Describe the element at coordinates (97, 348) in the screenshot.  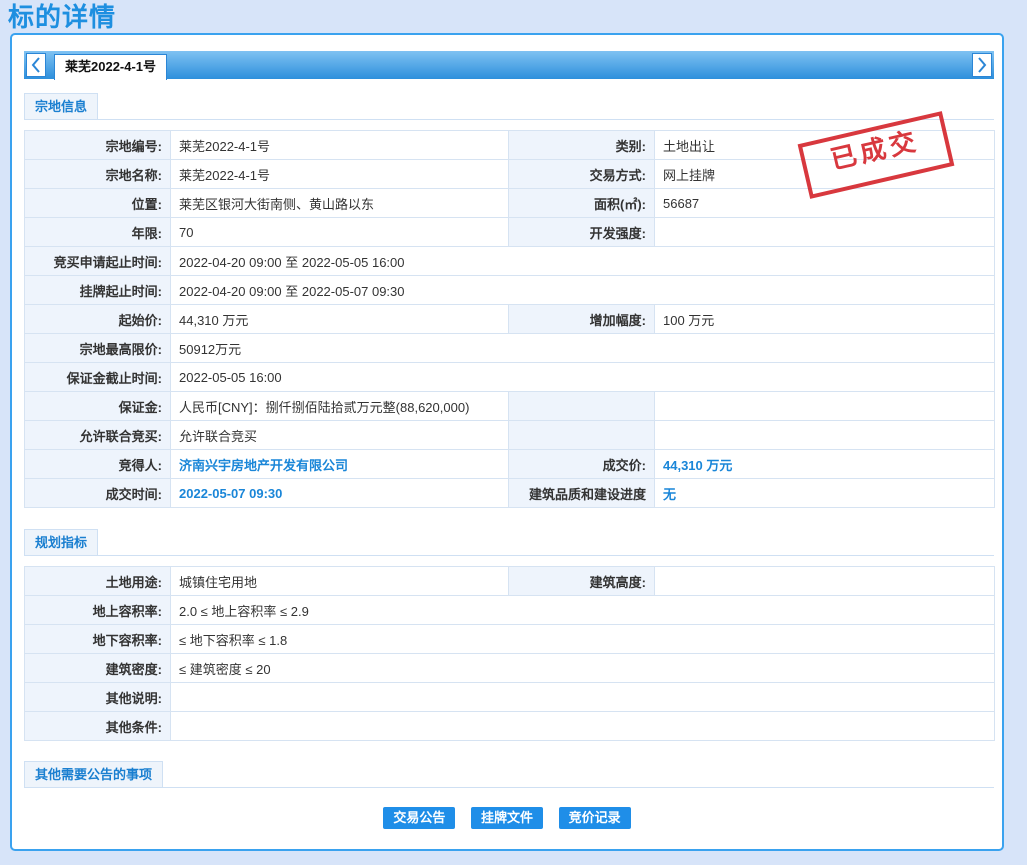
I see `field-label: 宗地最高限价:` at that location.